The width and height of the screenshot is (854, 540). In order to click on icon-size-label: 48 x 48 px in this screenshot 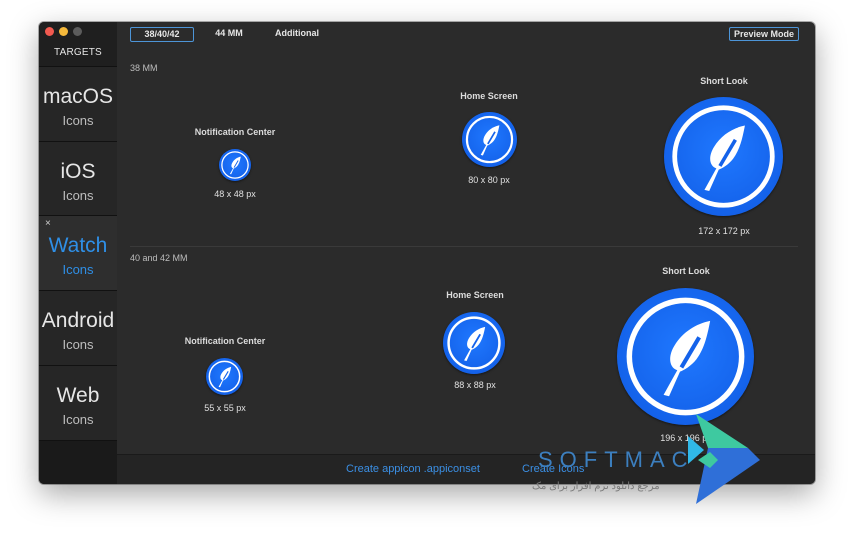, I will do `click(235, 194)`.